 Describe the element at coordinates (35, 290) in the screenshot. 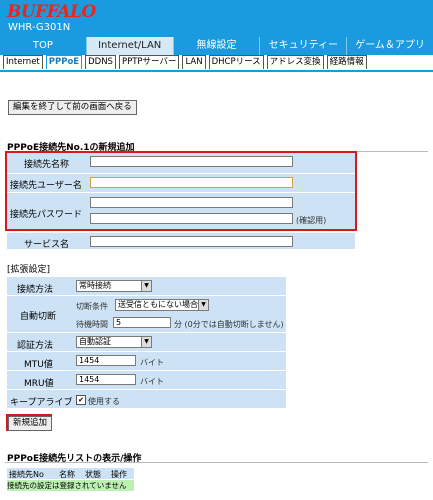

I see `method-label: 接続方法` at that location.